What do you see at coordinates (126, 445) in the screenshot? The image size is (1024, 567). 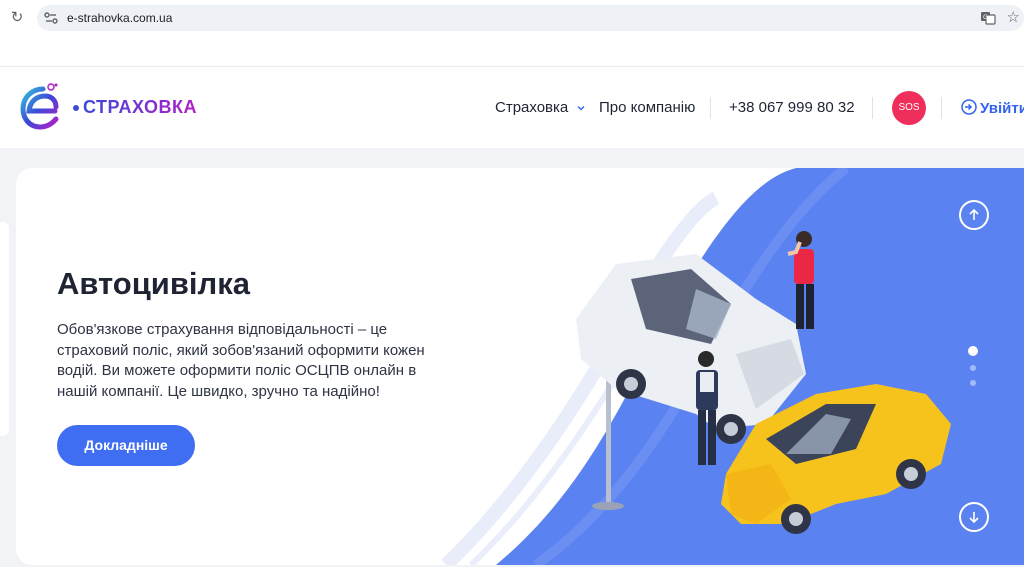 I see `more-details-button: Докладніше` at bounding box center [126, 445].